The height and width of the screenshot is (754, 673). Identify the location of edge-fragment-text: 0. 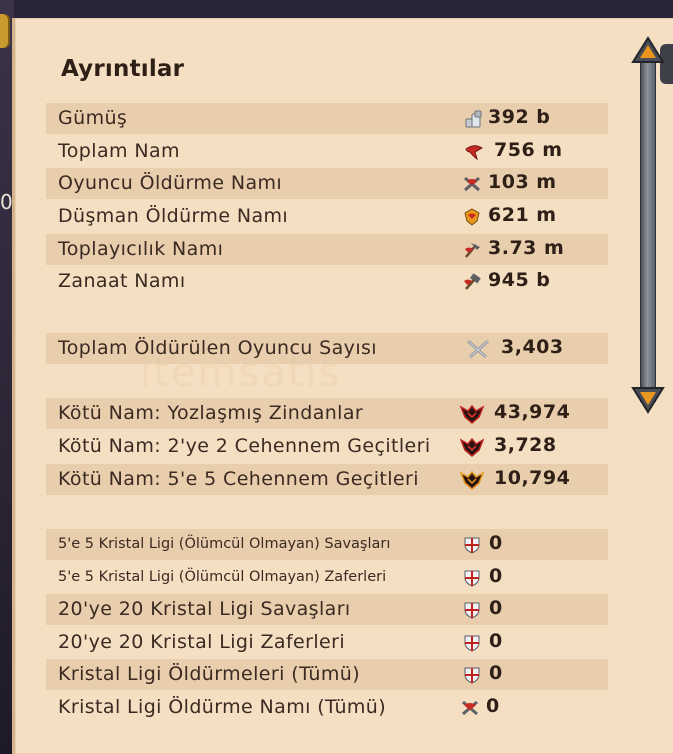
(6, 202).